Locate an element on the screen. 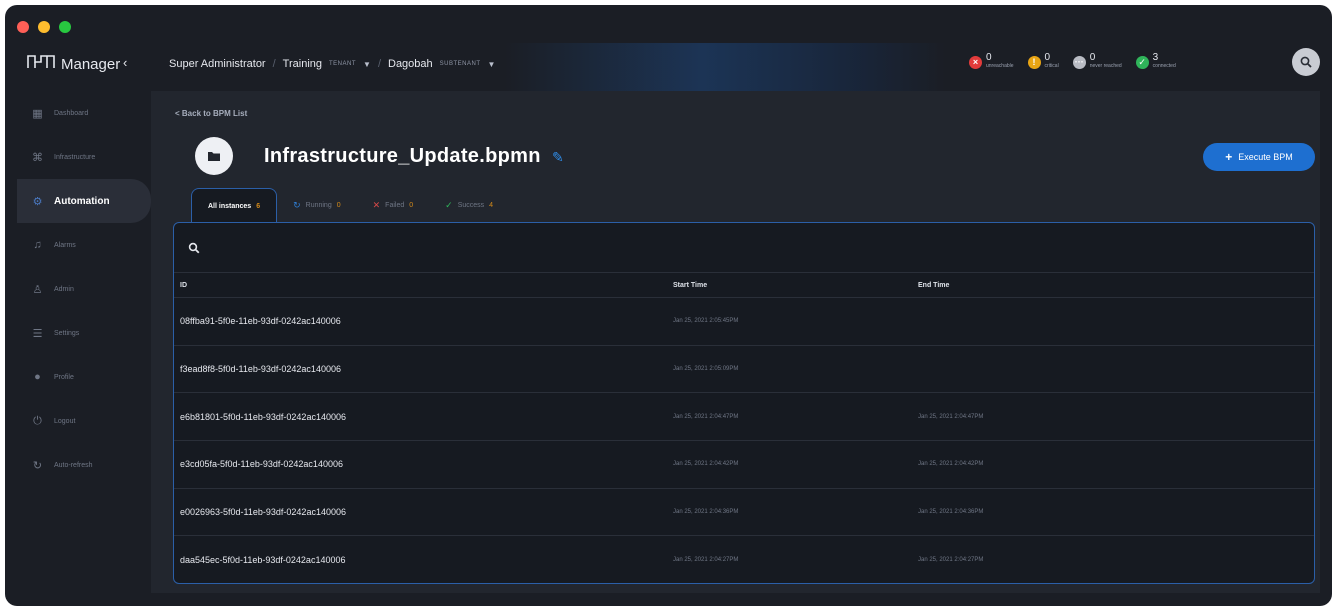  header-glow is located at coordinates (725, 67).